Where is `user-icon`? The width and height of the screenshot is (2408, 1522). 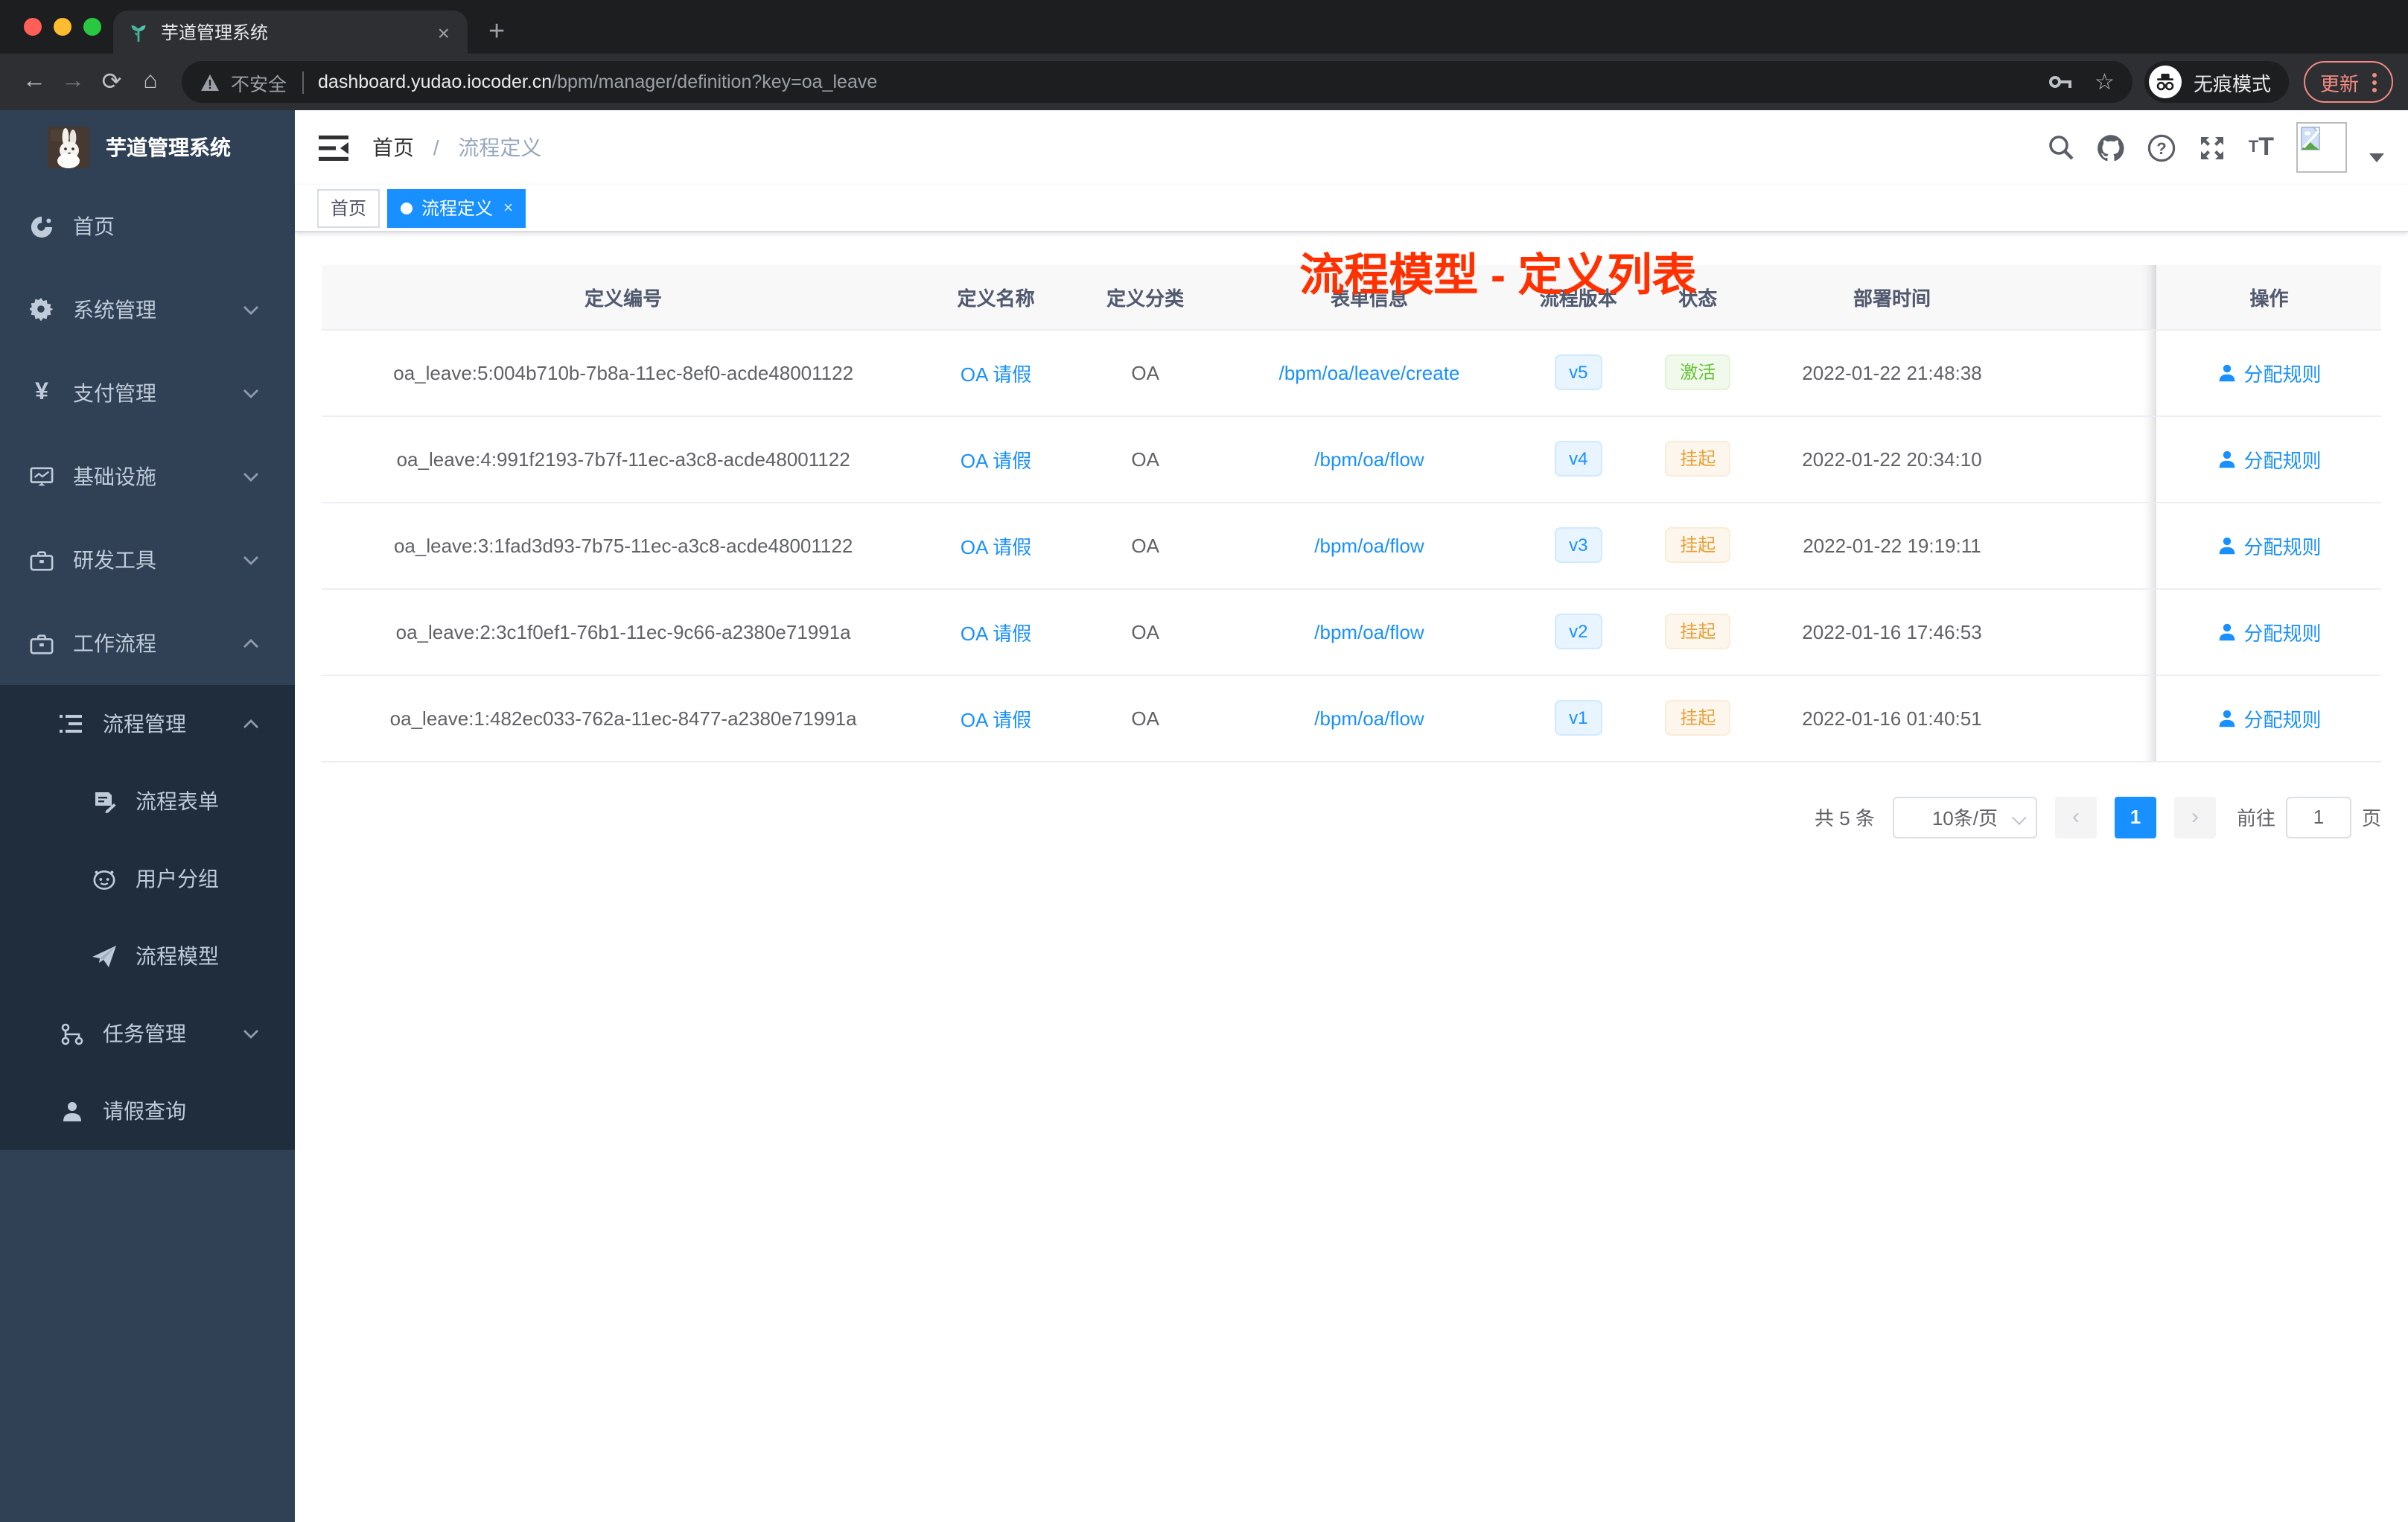
user-icon is located at coordinates (71, 1111).